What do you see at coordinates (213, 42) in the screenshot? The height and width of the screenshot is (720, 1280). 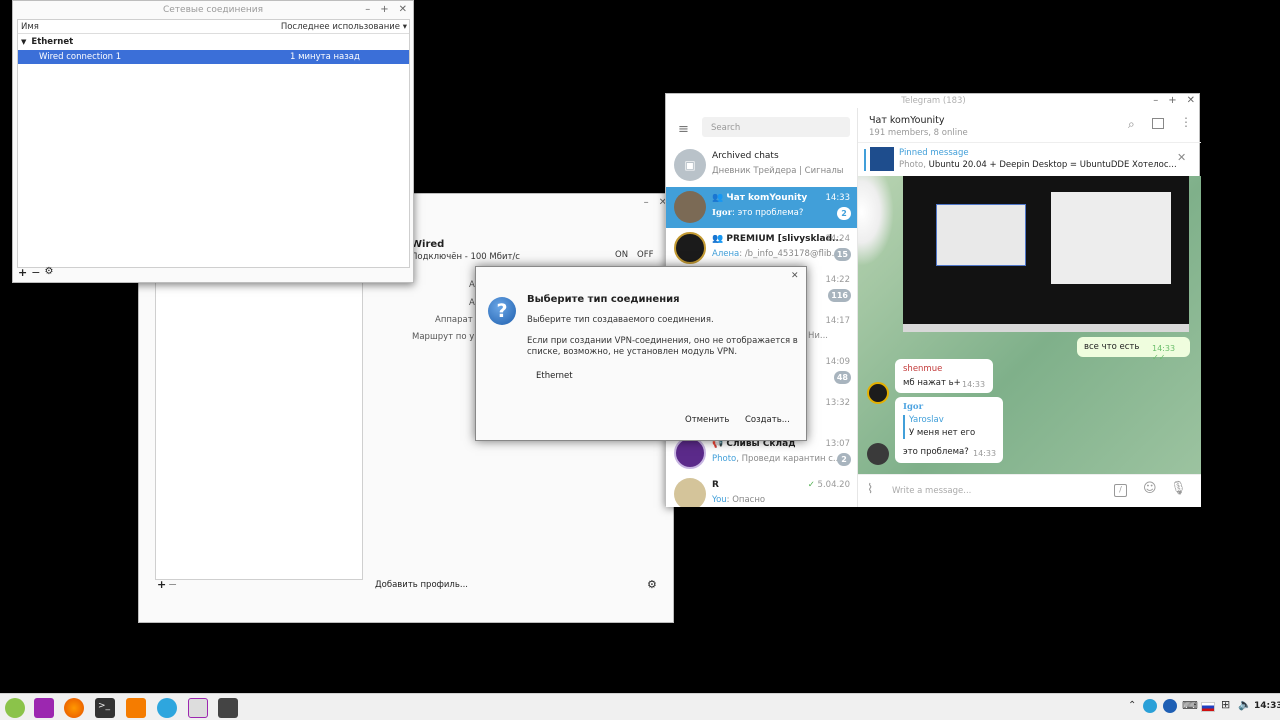 I see `group-ethernet: ▼ Ethernet` at bounding box center [213, 42].